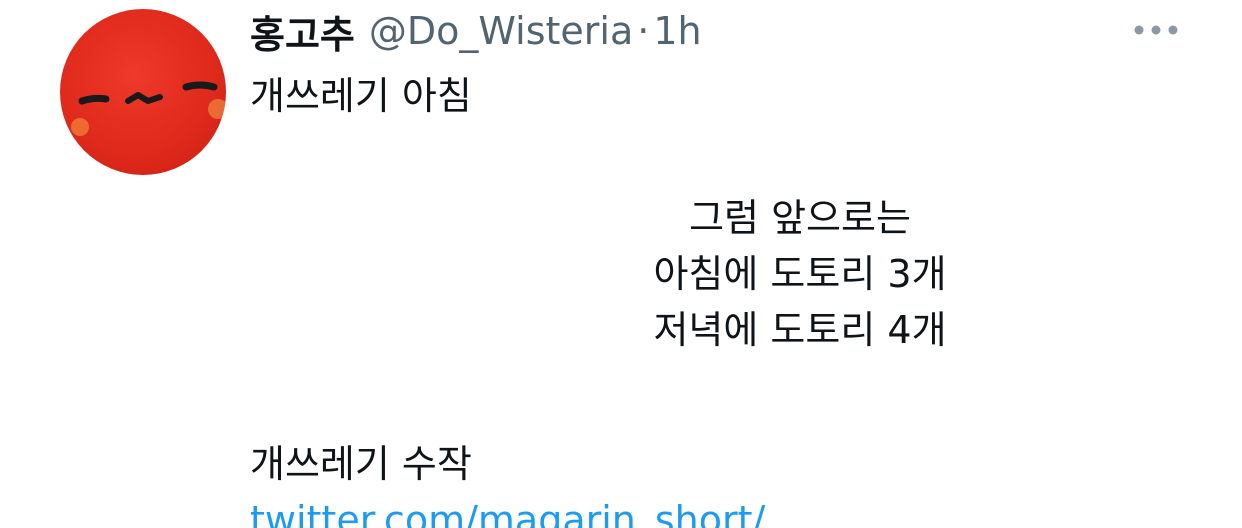 This screenshot has height=528, width=1242. I want to click on avatar, so click(143, 92).